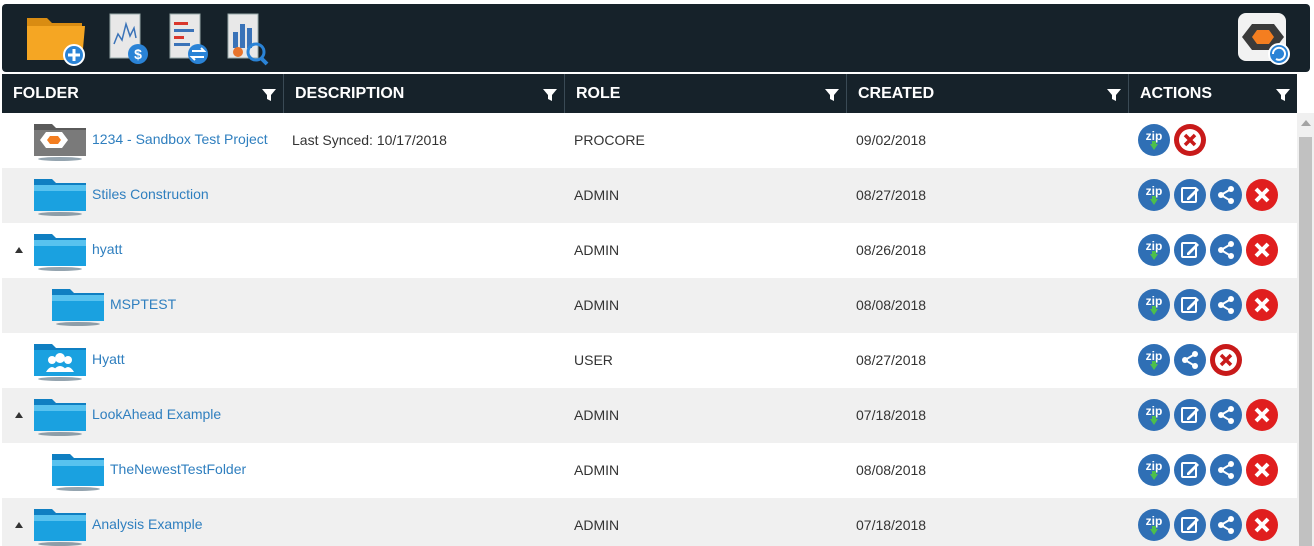 This screenshot has height=546, width=1314. What do you see at coordinates (649, 250) in the screenshot?
I see `table-row: hyatt ADMIN 08/26/2018 zip` at bounding box center [649, 250].